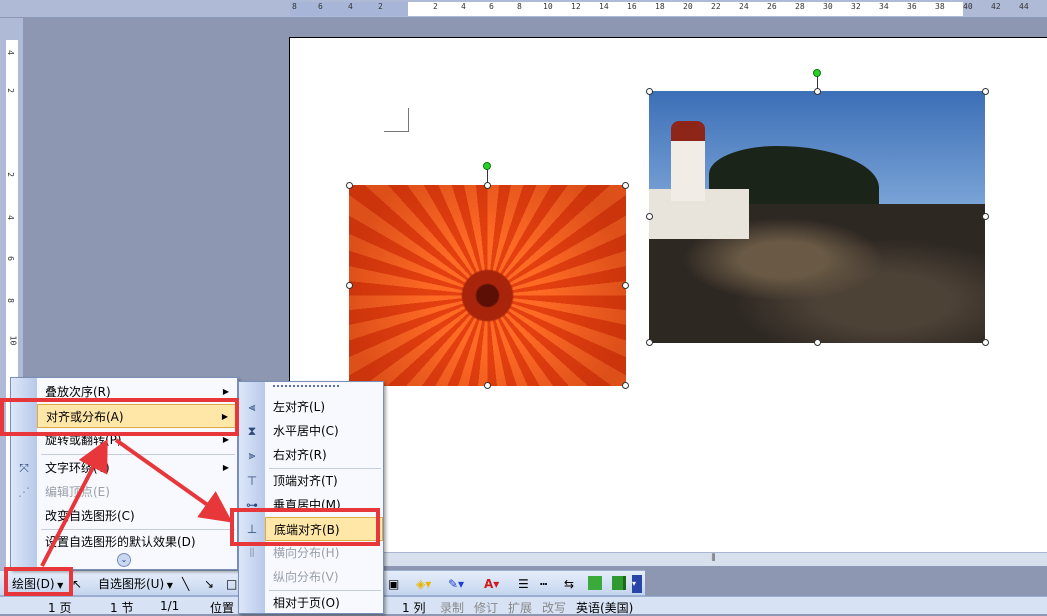  Describe the element at coordinates (24, 492) in the screenshot. I see `edit-points-icon: ⋰` at that location.